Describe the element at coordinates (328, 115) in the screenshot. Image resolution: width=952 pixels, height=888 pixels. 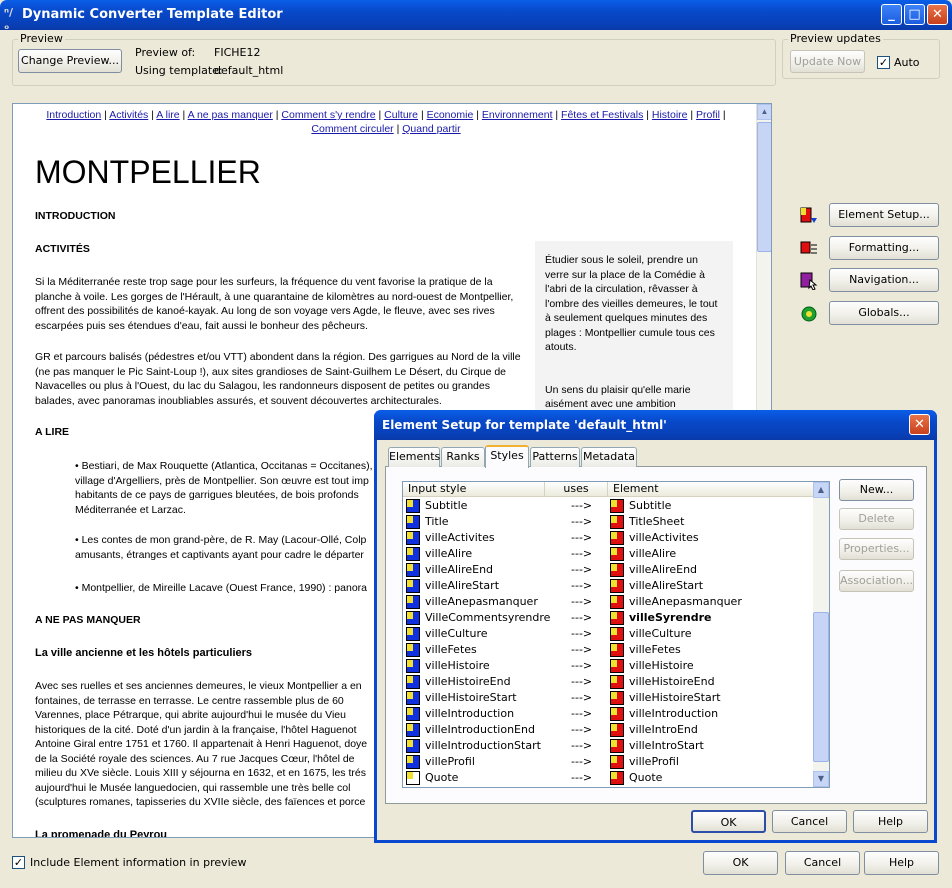
I see `nav-link-syrendre: Comment s'y rendre` at that location.